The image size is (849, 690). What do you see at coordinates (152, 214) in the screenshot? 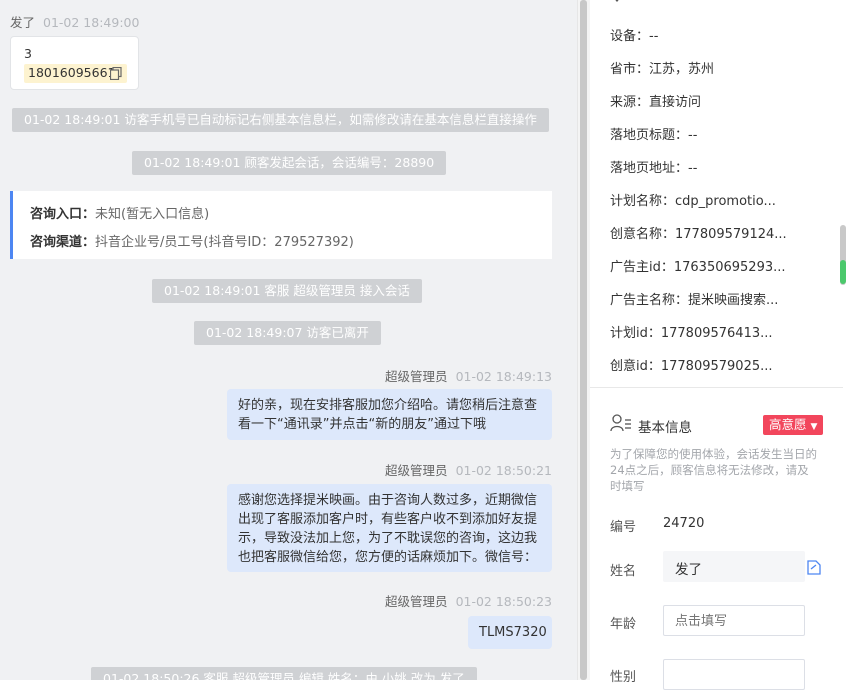
I see `entry-value: 未知(暂无入口信息)` at bounding box center [152, 214].